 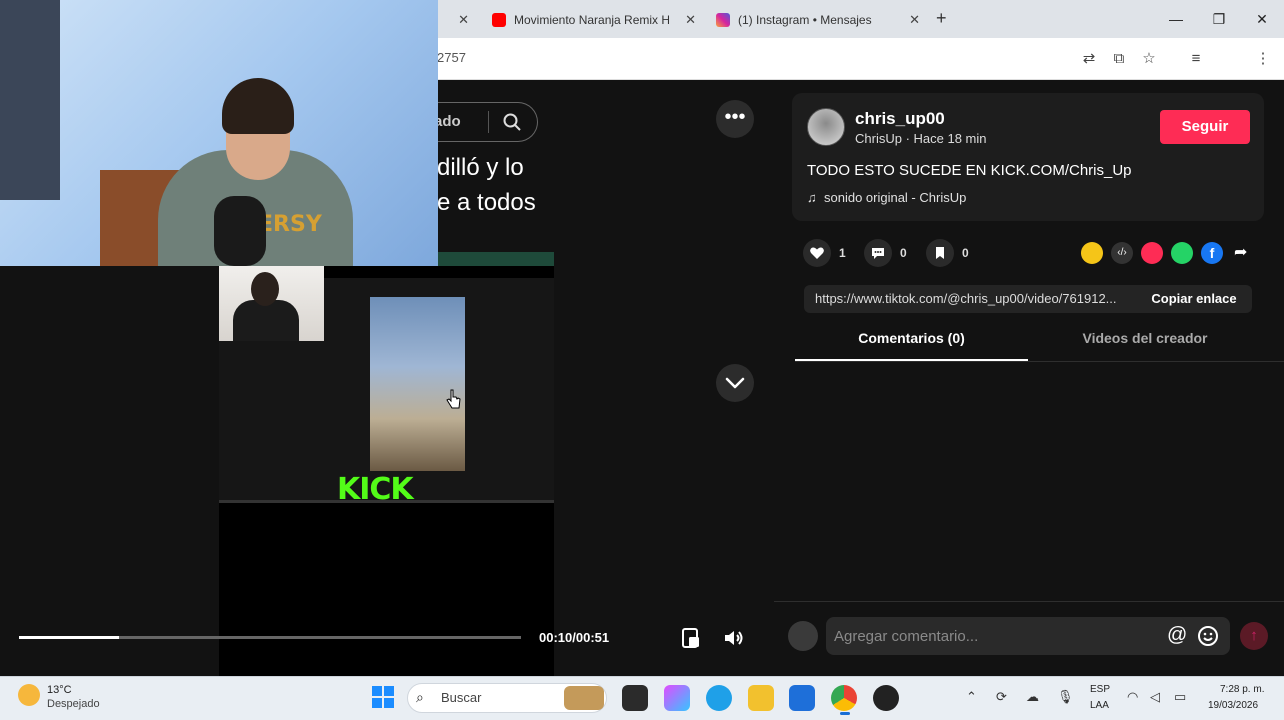 I want to click on overlay-strip, so click(x=496, y=259).